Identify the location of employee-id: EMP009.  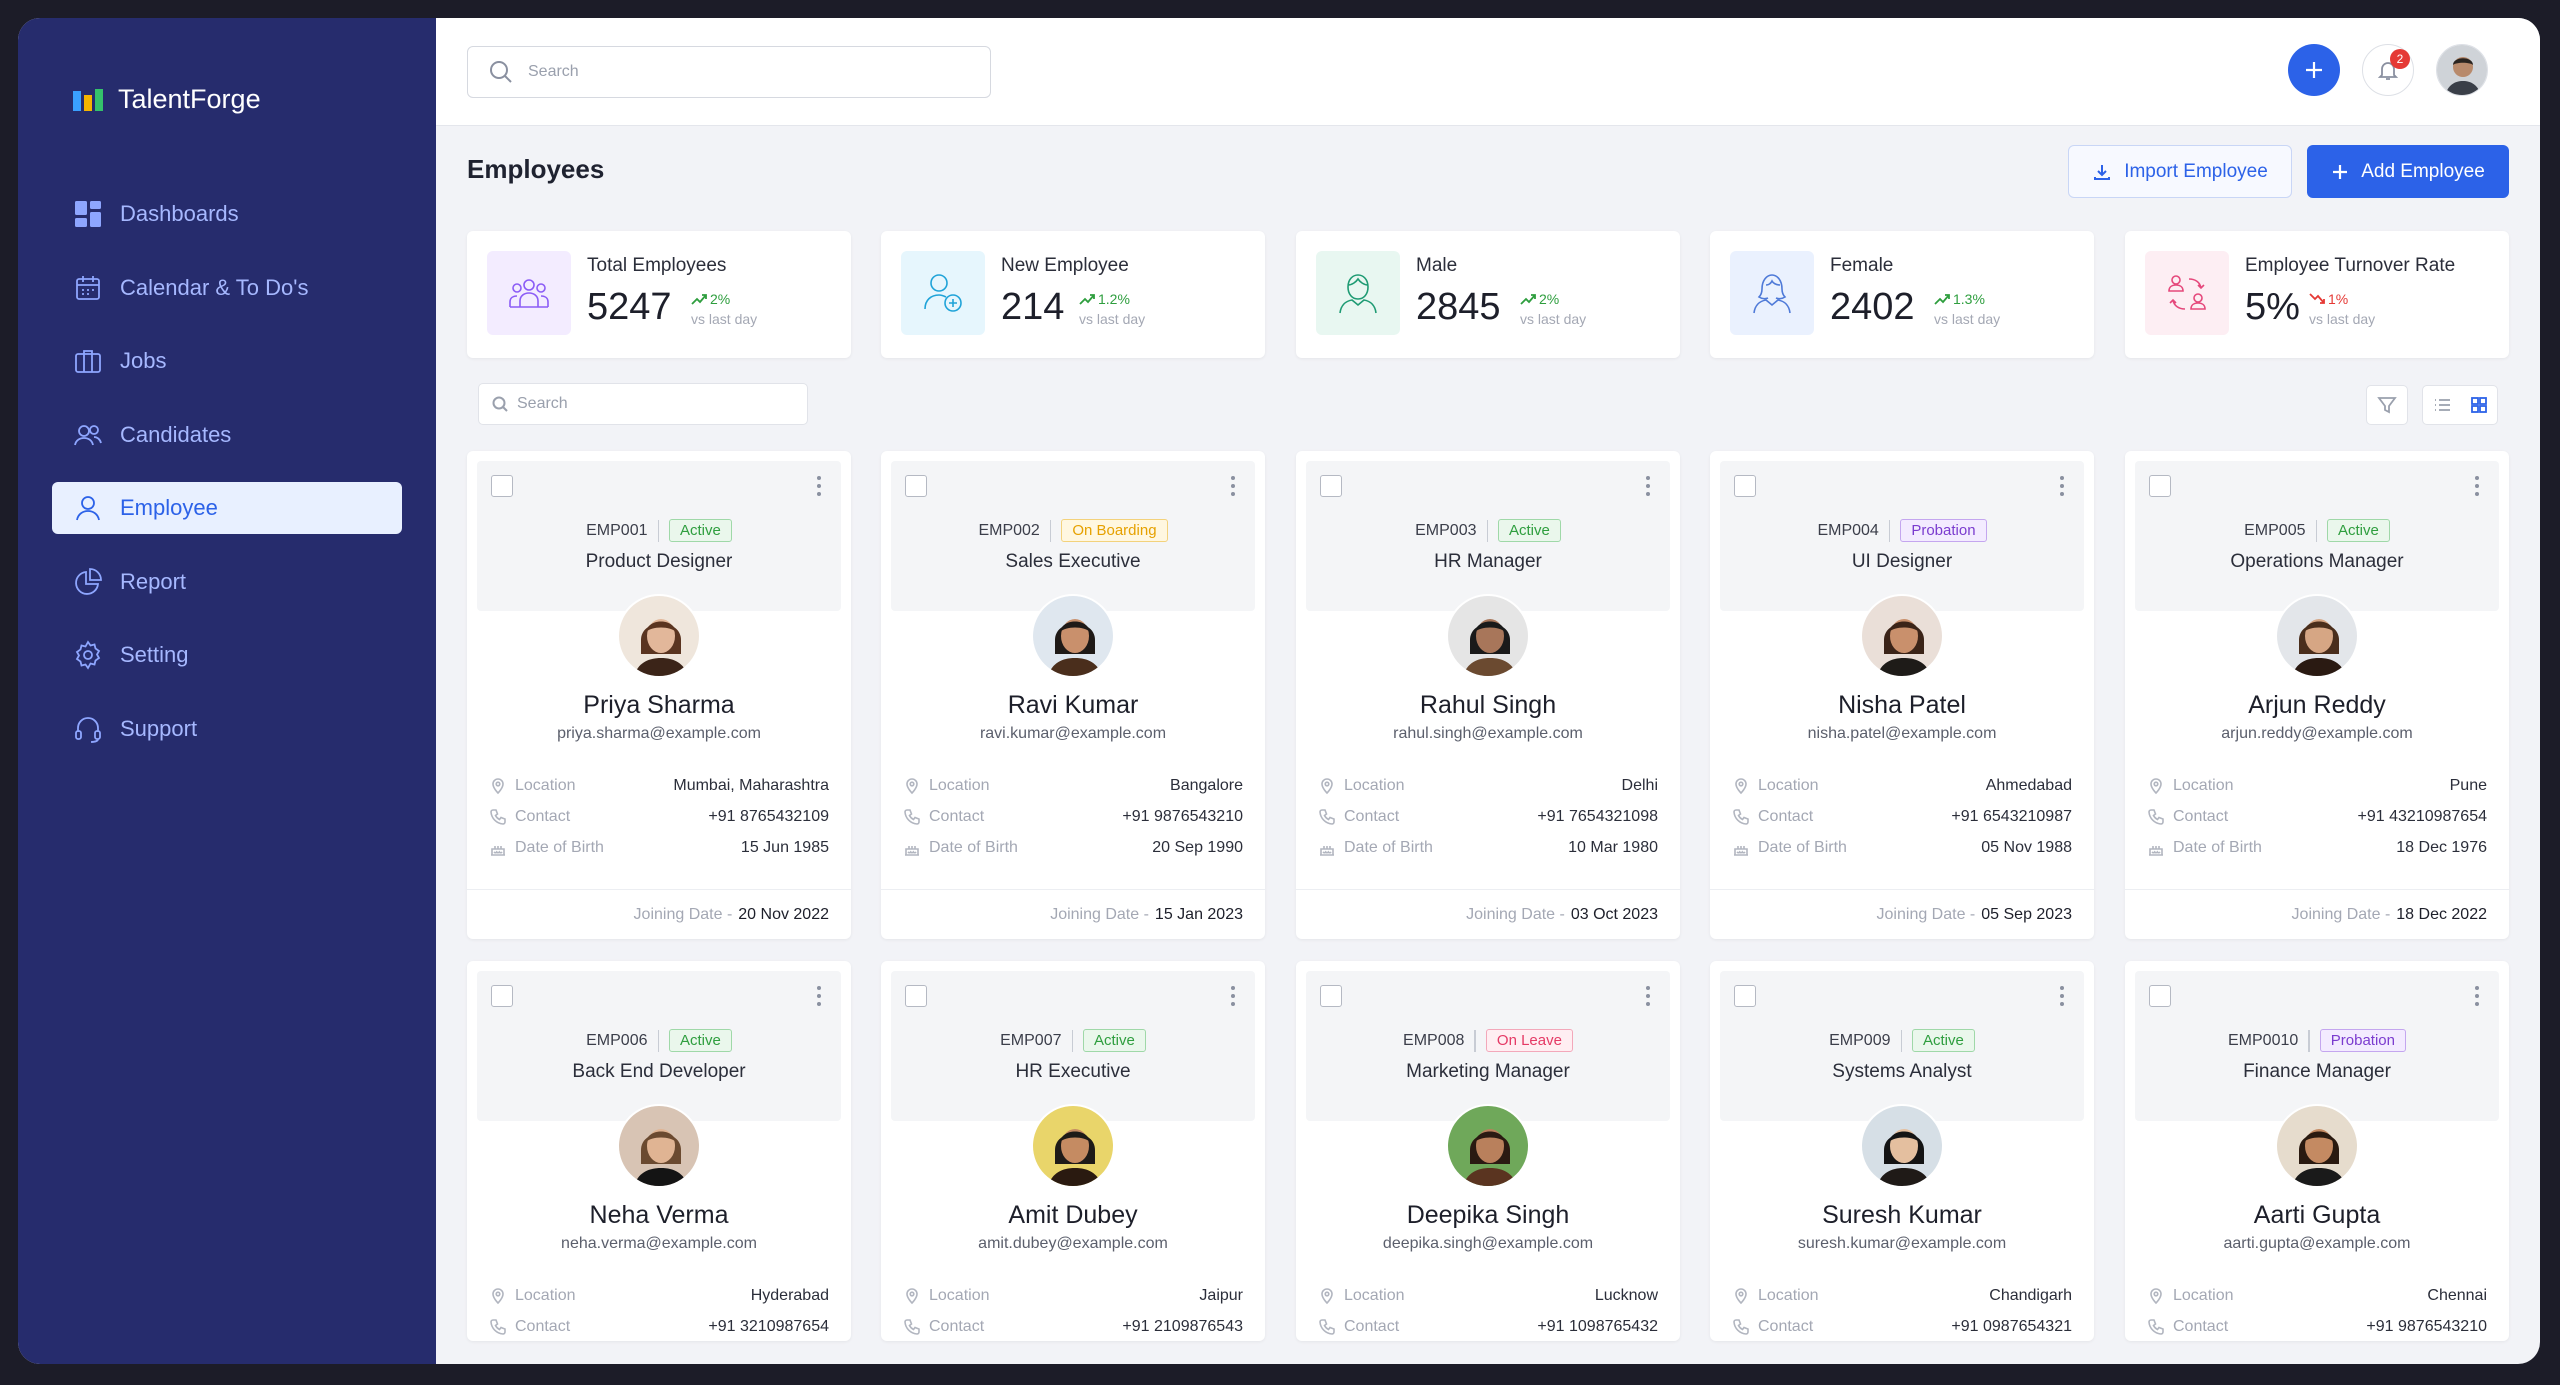
(1860, 1040).